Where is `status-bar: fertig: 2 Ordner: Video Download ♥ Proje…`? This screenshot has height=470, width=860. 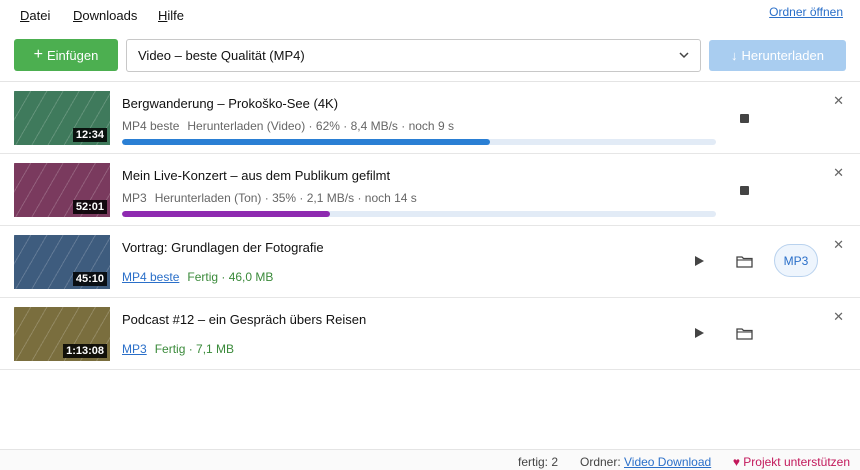 status-bar: fertig: 2 Ordner: Video Download ♥ Proje… is located at coordinates (430, 459).